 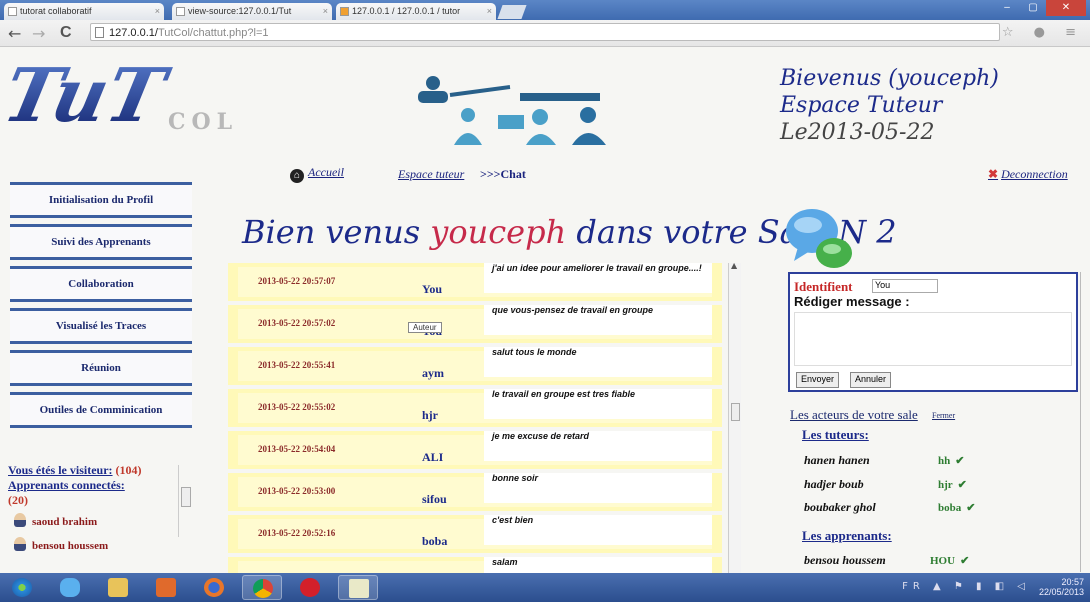 I want to click on title-prefix: Bien venus, so click(x=336, y=232).